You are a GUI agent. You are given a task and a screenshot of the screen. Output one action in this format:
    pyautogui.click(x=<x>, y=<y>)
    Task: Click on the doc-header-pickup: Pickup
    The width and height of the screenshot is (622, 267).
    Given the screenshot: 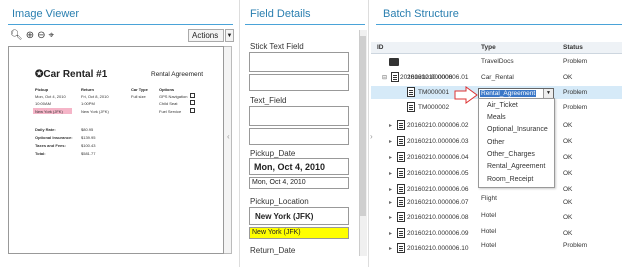 What is the action you would take?
    pyautogui.click(x=42, y=89)
    